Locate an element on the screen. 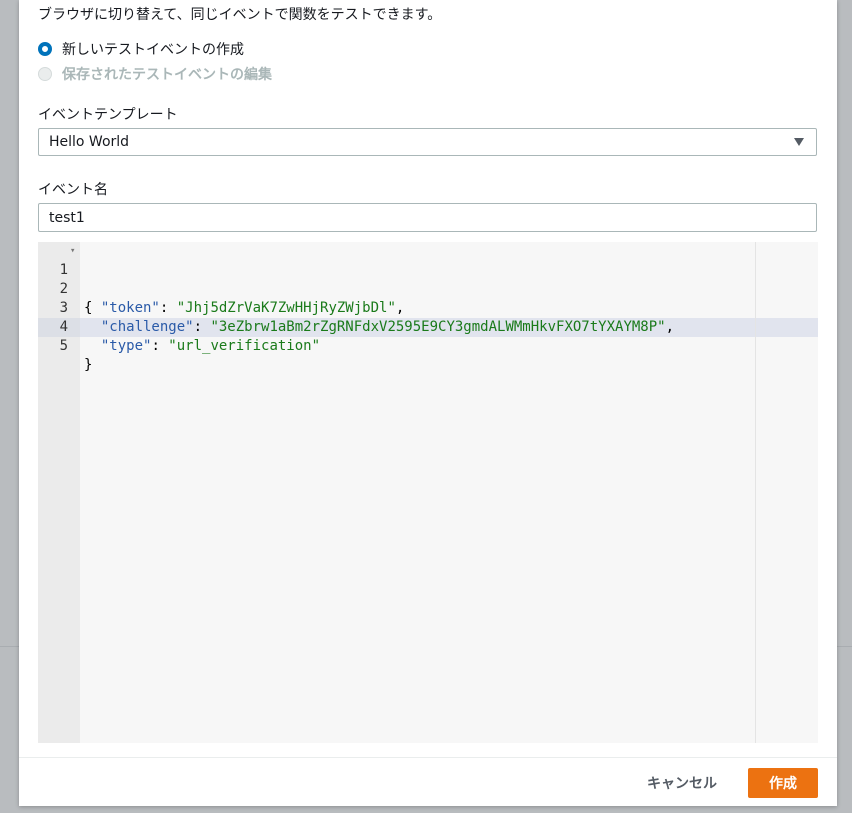 This screenshot has width=852, height=813. template-label: イベントテンプレート is located at coordinates (108, 115).